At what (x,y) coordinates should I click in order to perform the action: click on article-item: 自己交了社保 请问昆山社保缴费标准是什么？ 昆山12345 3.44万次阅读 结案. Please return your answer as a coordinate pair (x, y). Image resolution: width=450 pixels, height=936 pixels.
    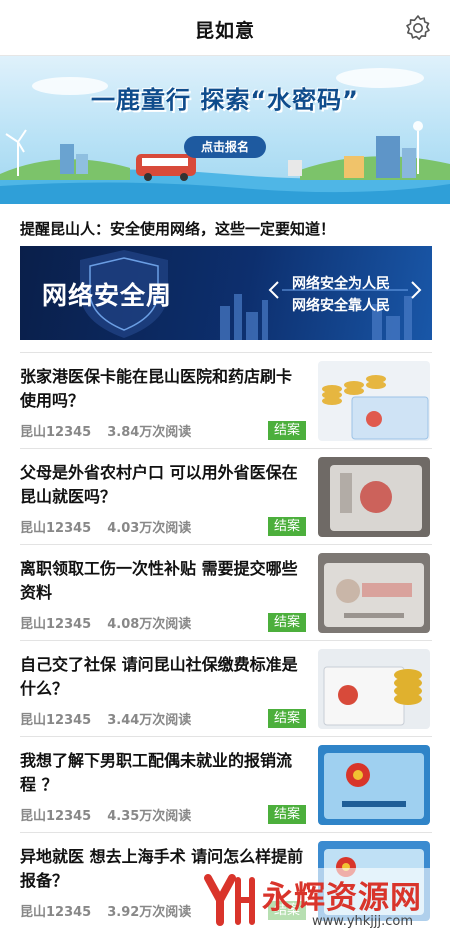
    Looking at the image, I should click on (226, 688).